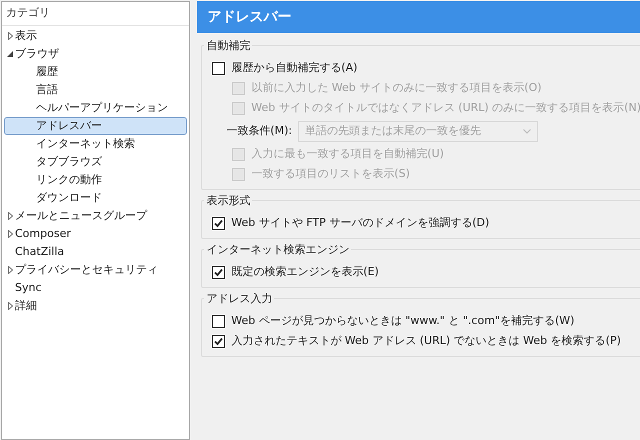 This screenshot has height=440, width=640. Describe the element at coordinates (259, 130) in the screenshot. I see `field-label: 一致条件(M):` at that location.